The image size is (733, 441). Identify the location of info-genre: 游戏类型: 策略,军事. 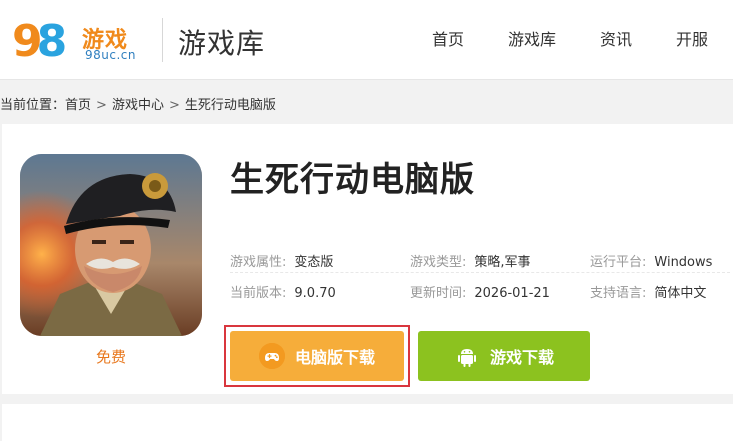
(470, 262).